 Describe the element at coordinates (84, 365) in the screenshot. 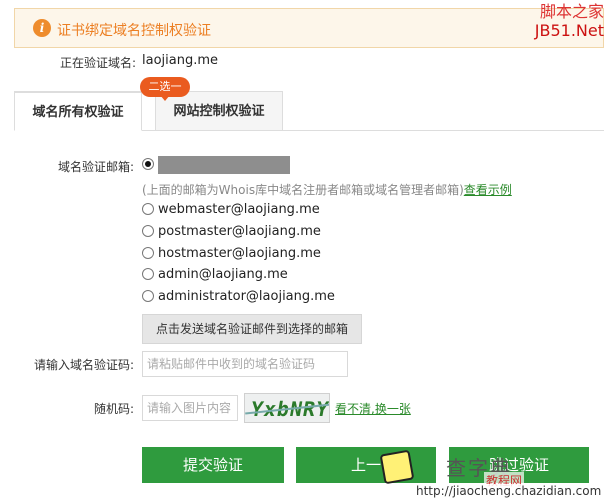

I see `verification-code-label: 请输入域名验证码:` at that location.